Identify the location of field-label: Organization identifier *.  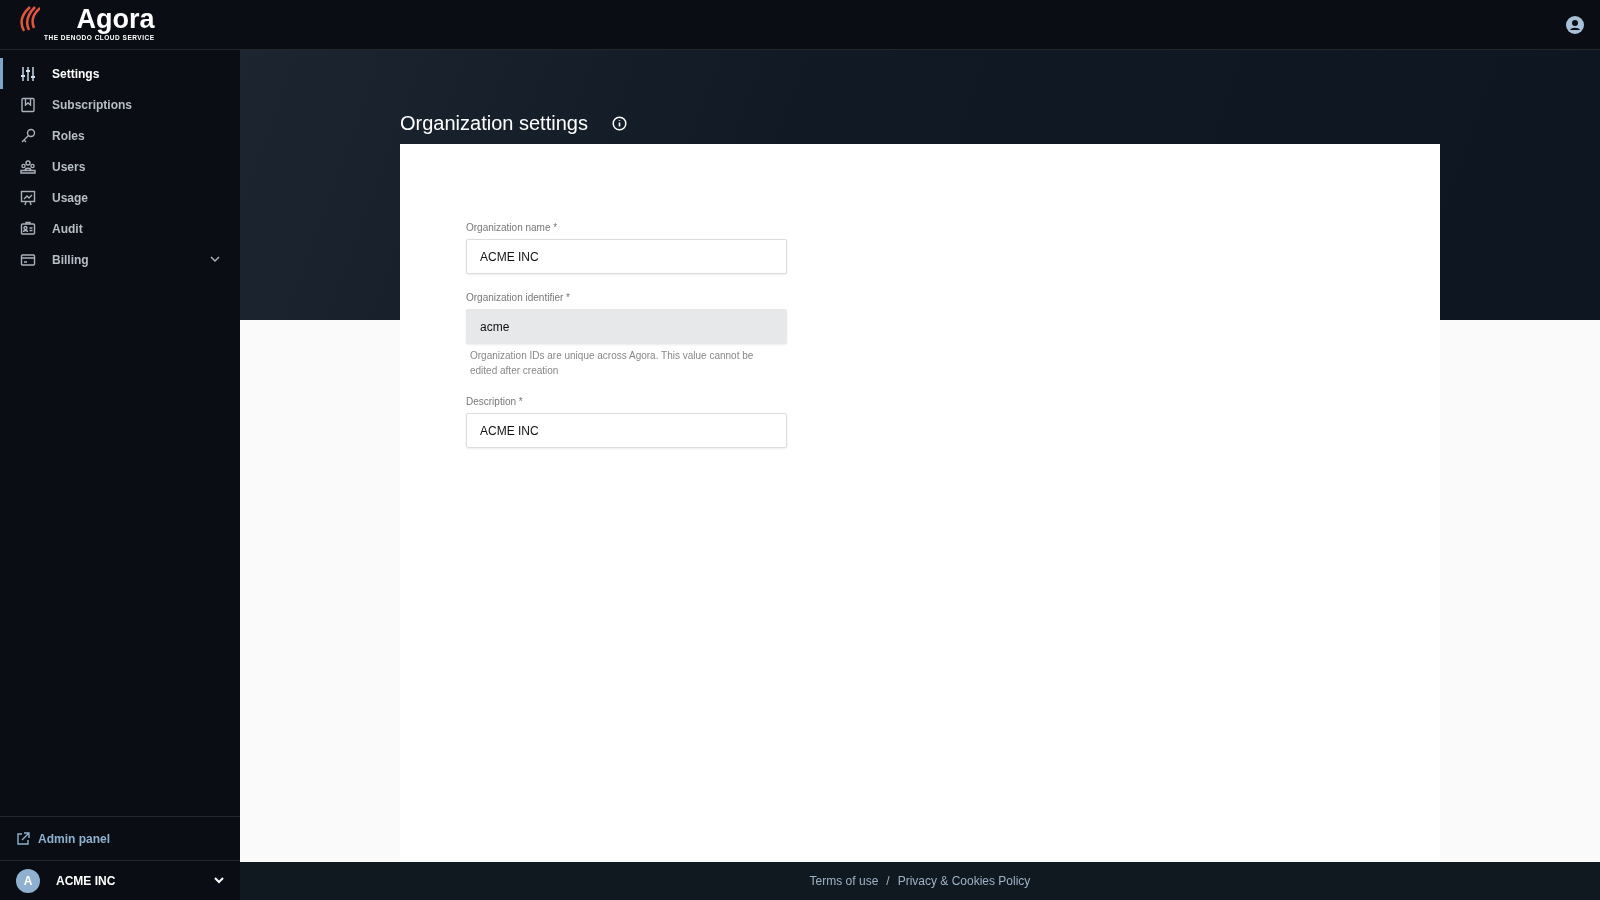
(518, 298).